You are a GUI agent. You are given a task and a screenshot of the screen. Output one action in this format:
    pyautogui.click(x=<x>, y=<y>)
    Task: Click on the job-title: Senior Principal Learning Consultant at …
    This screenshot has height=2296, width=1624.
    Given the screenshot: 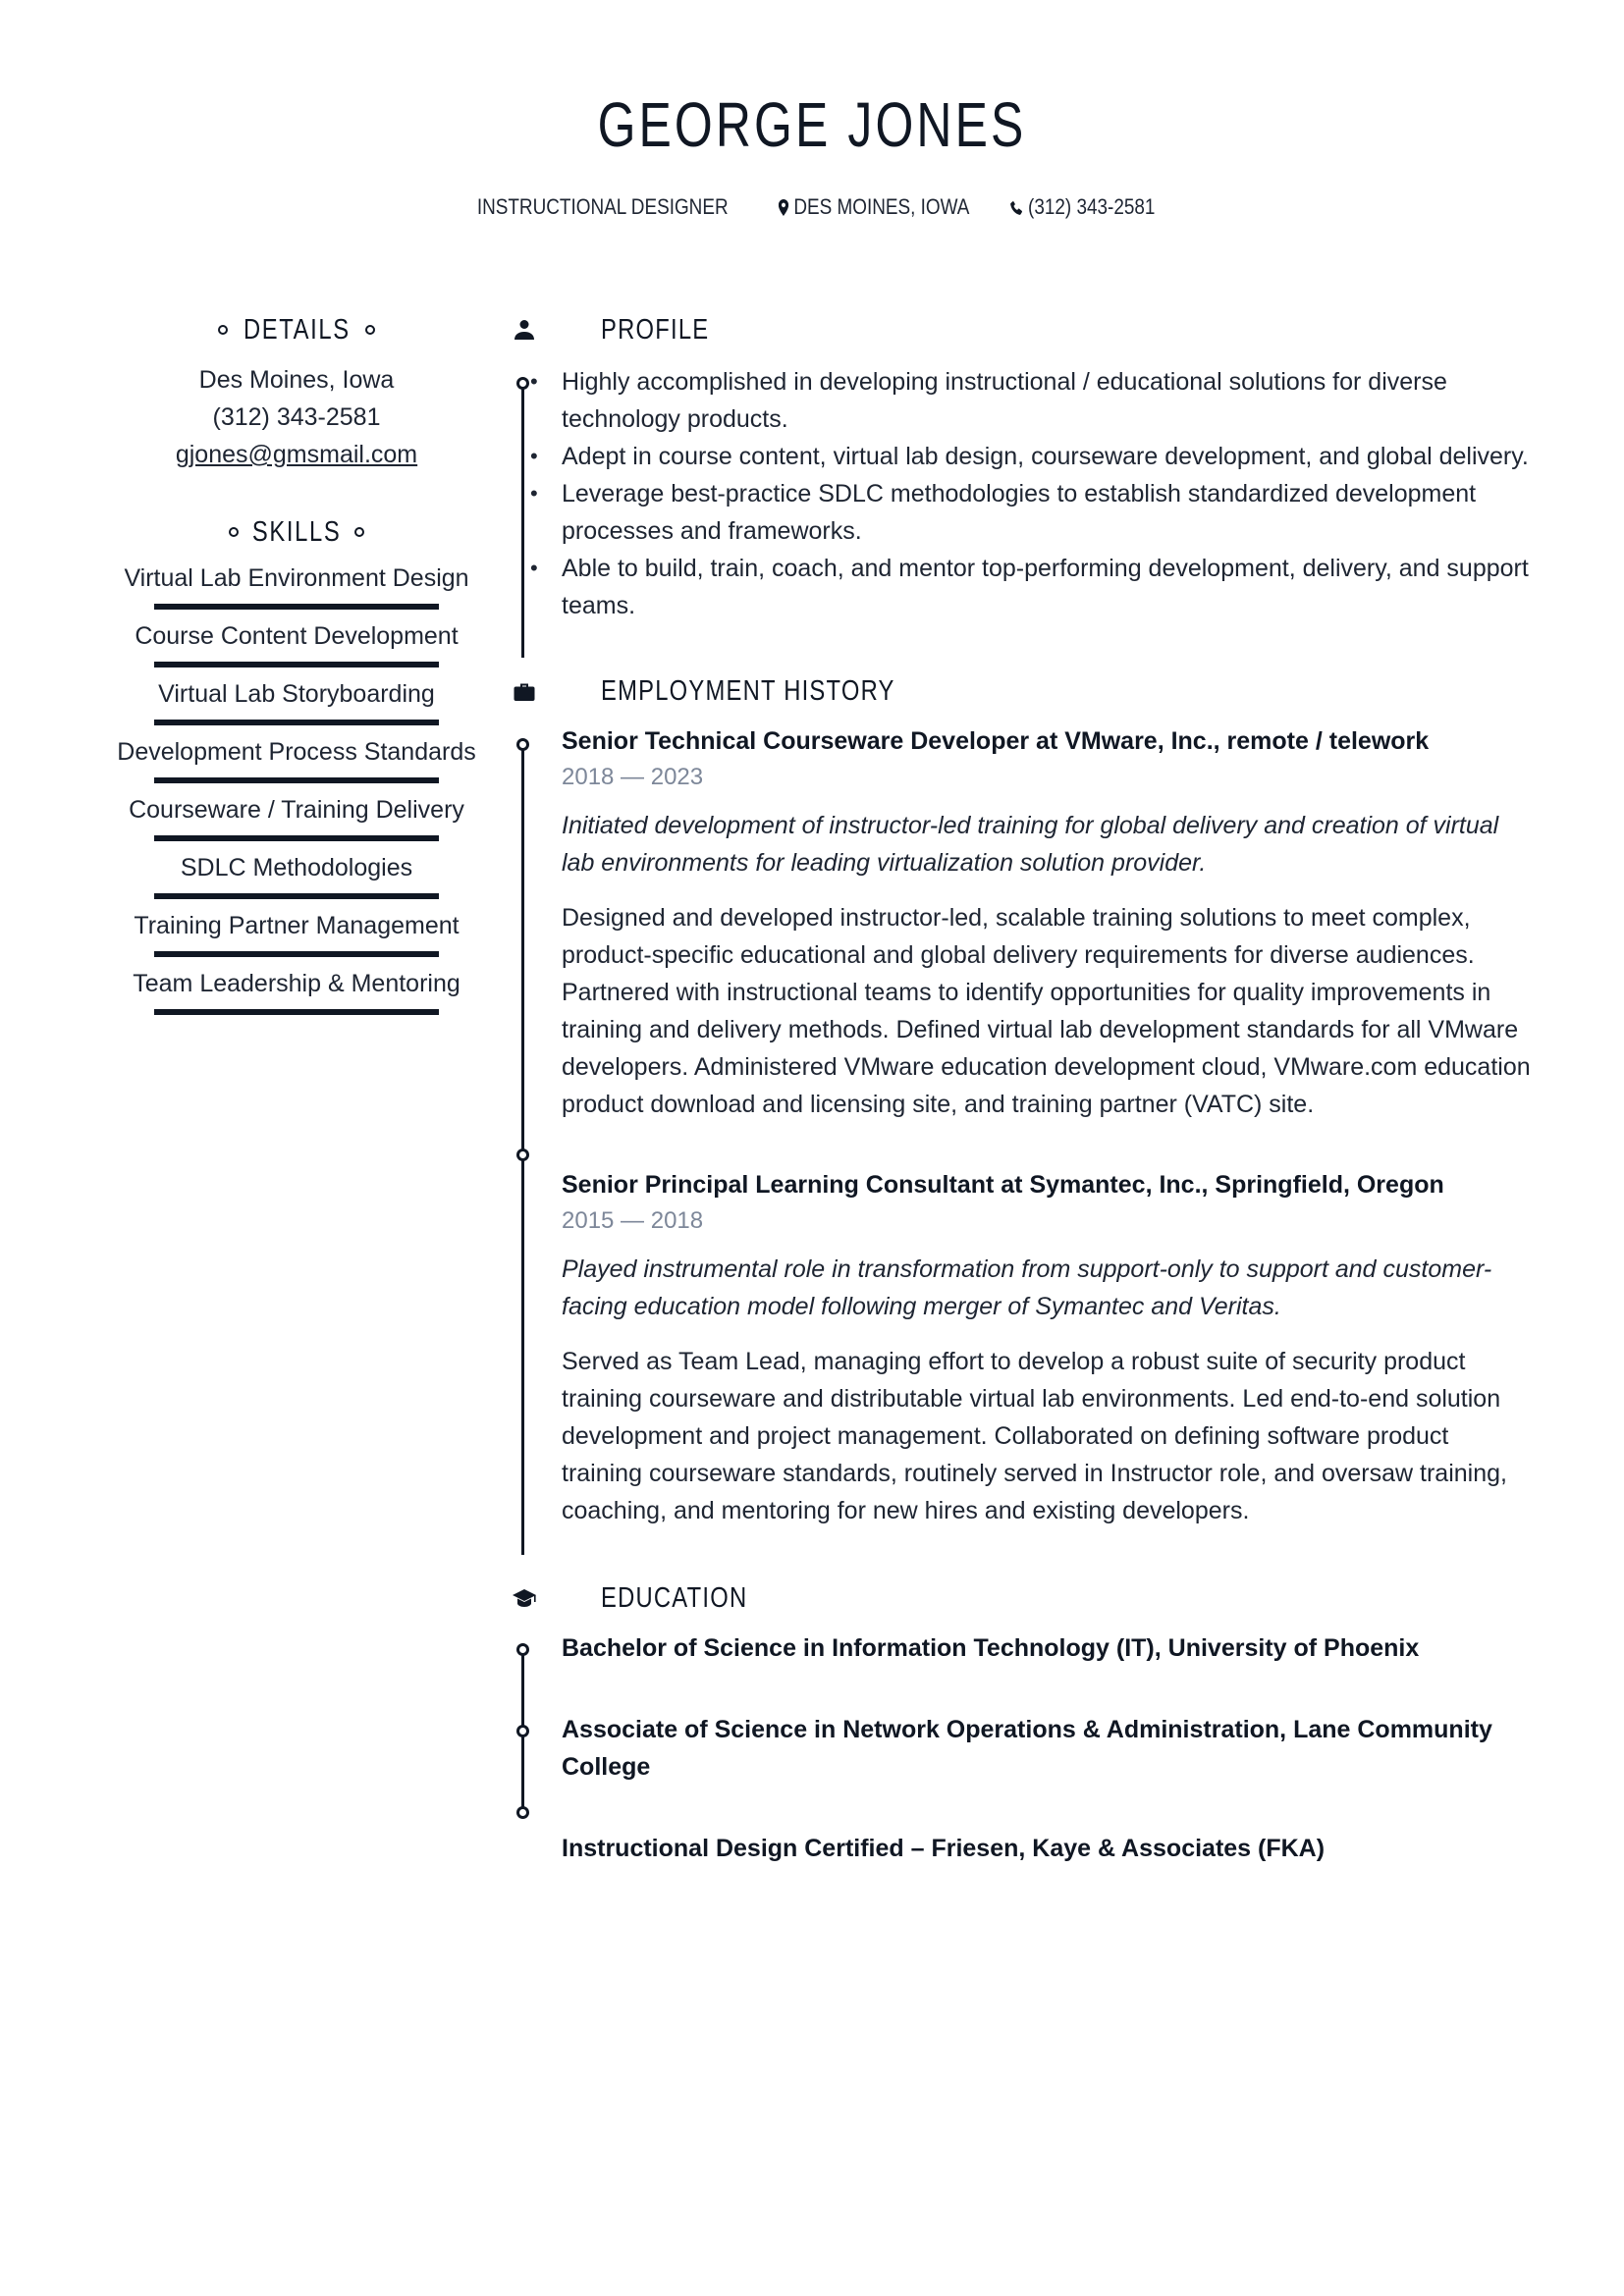 What is the action you would take?
    pyautogui.click(x=1003, y=1185)
    